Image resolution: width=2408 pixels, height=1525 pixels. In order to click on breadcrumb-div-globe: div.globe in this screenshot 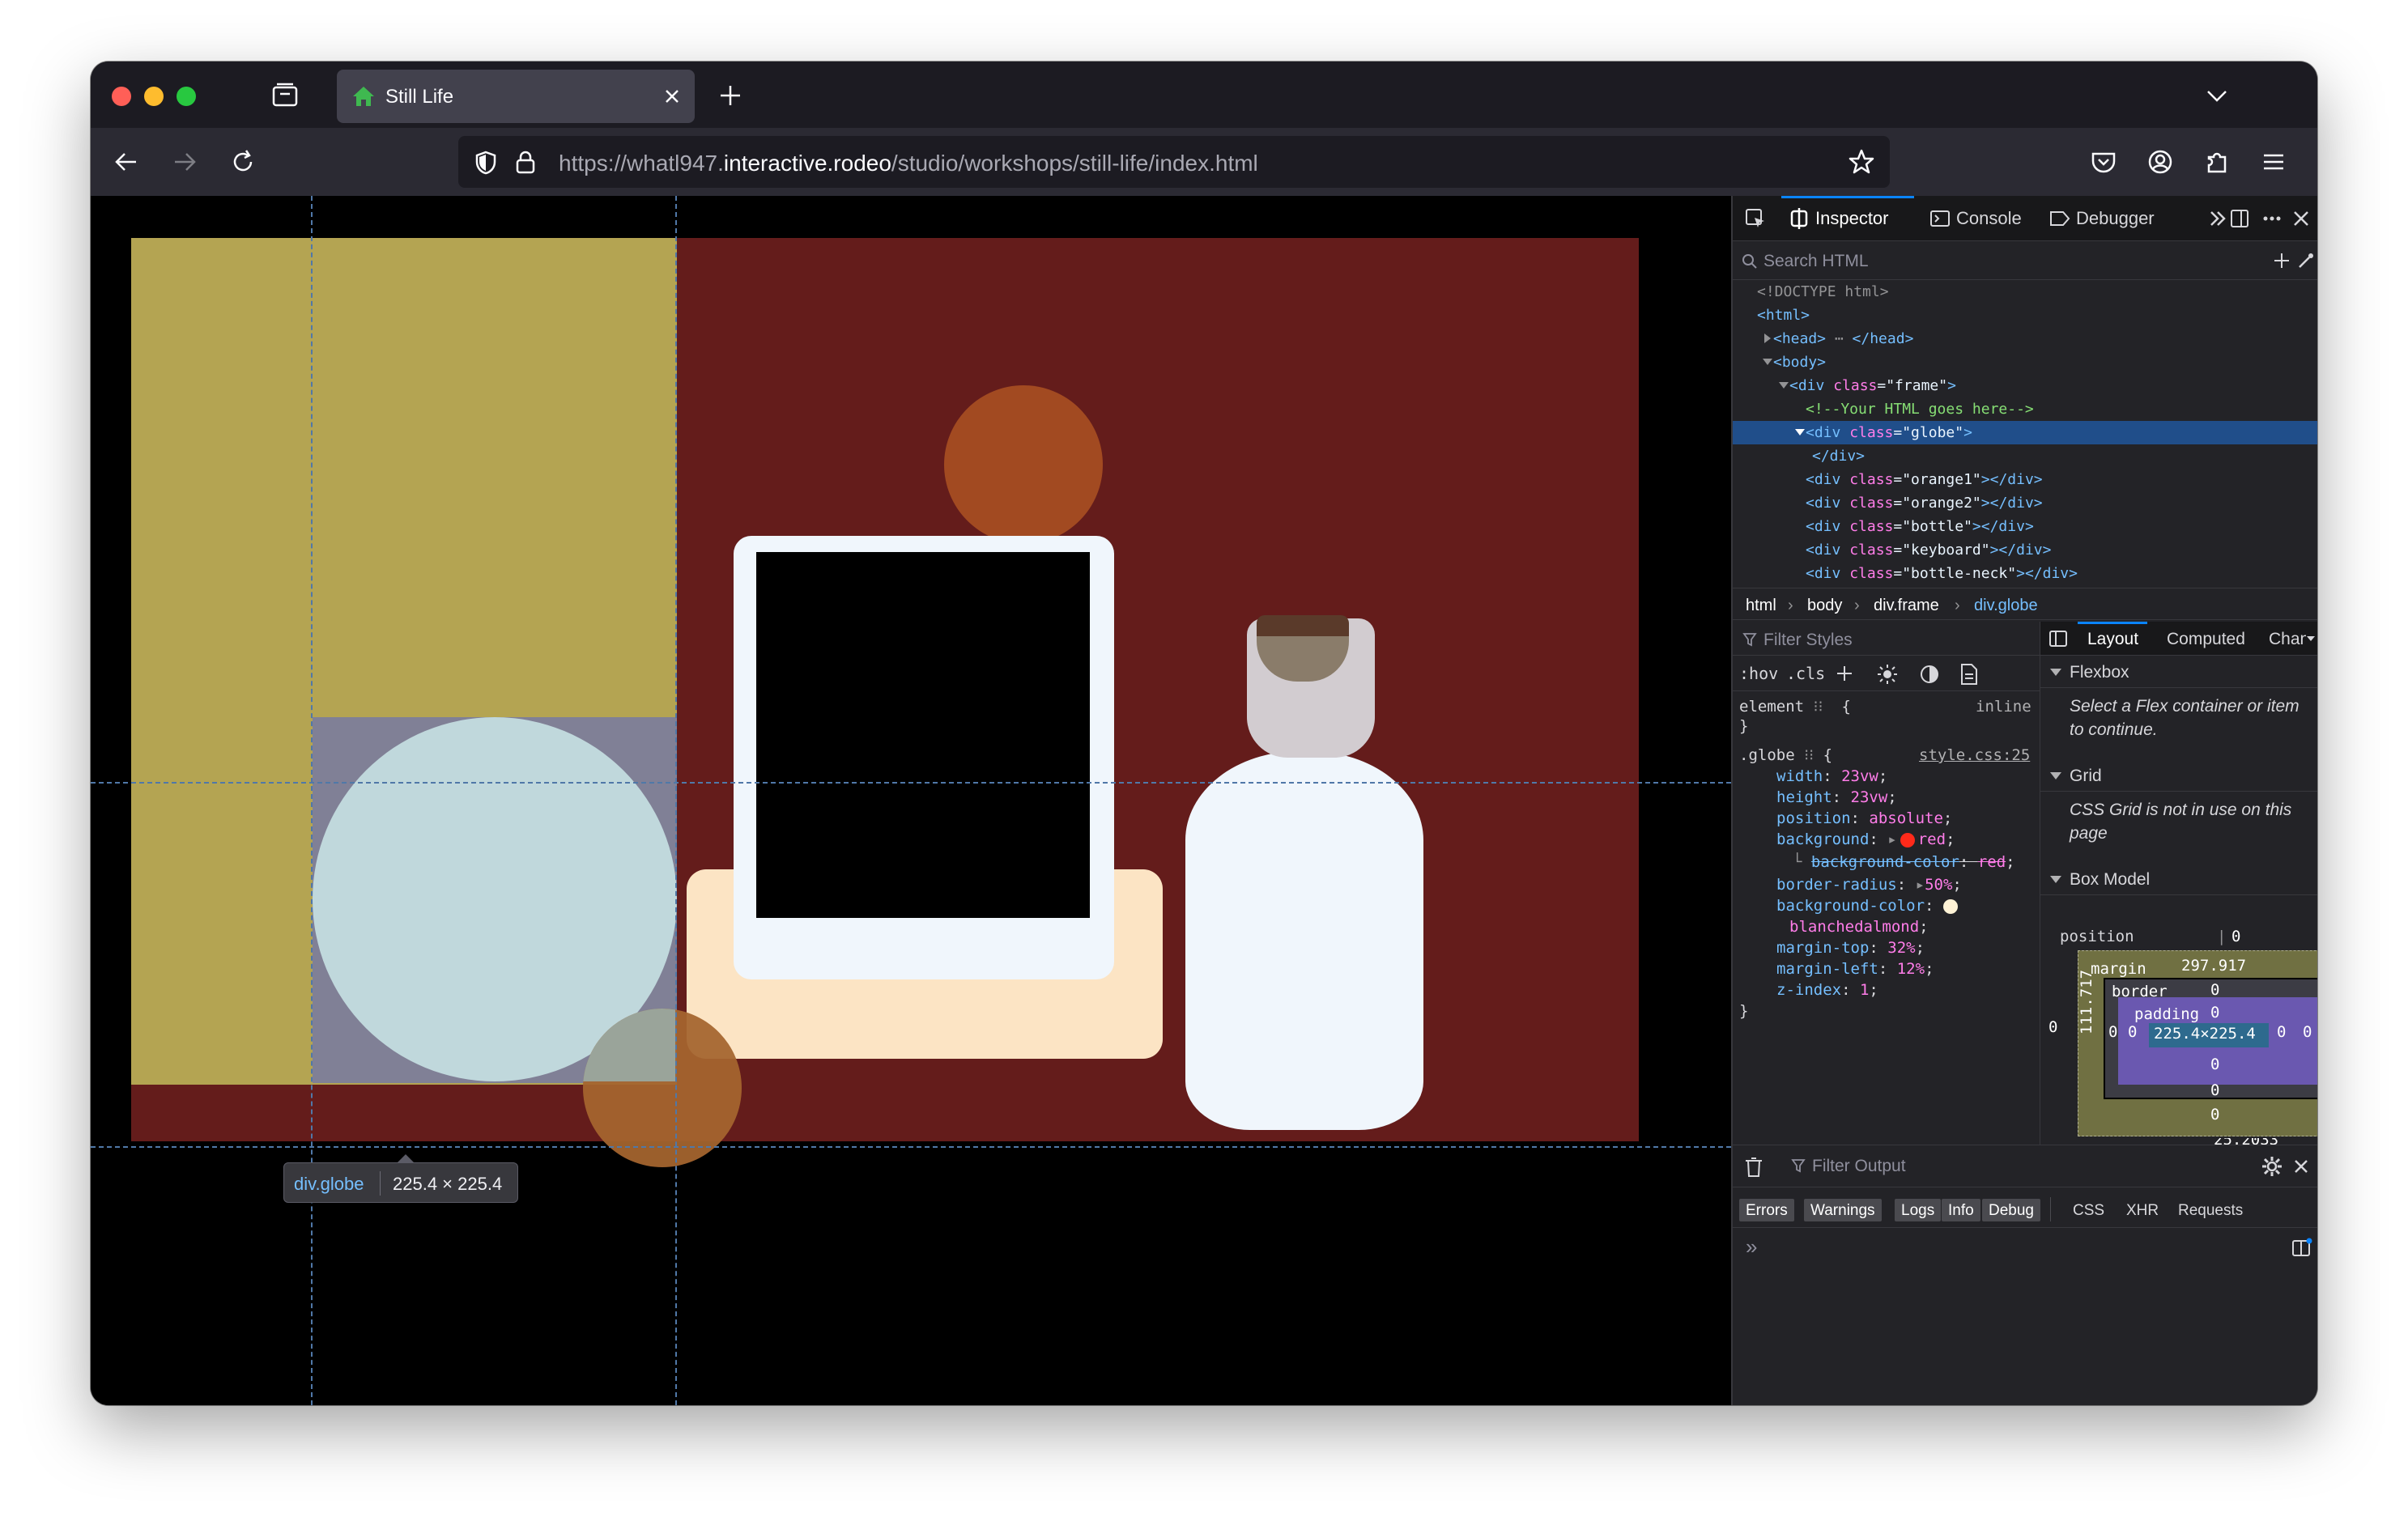, I will do `click(2006, 606)`.